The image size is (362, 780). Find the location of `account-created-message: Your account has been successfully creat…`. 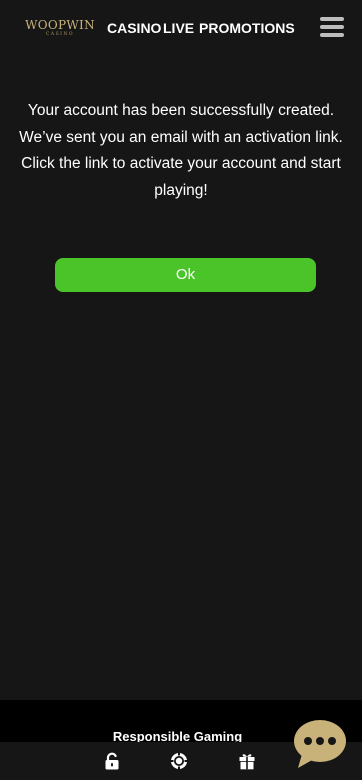

account-created-message: Your account has been successfully creat… is located at coordinates (181, 150).